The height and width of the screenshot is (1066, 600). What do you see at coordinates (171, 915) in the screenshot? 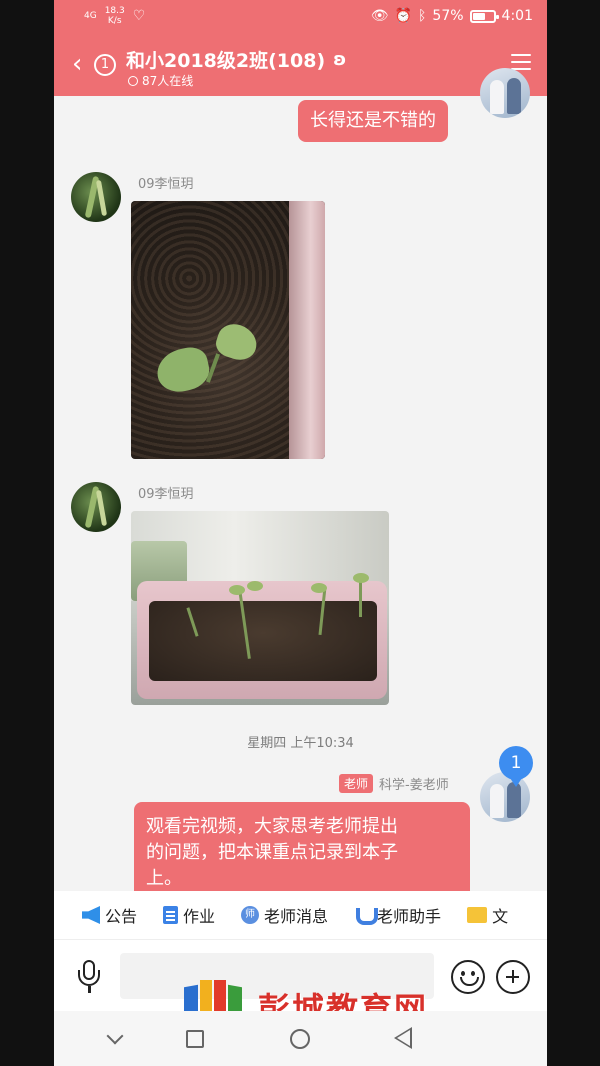
I see `document-icon` at bounding box center [171, 915].